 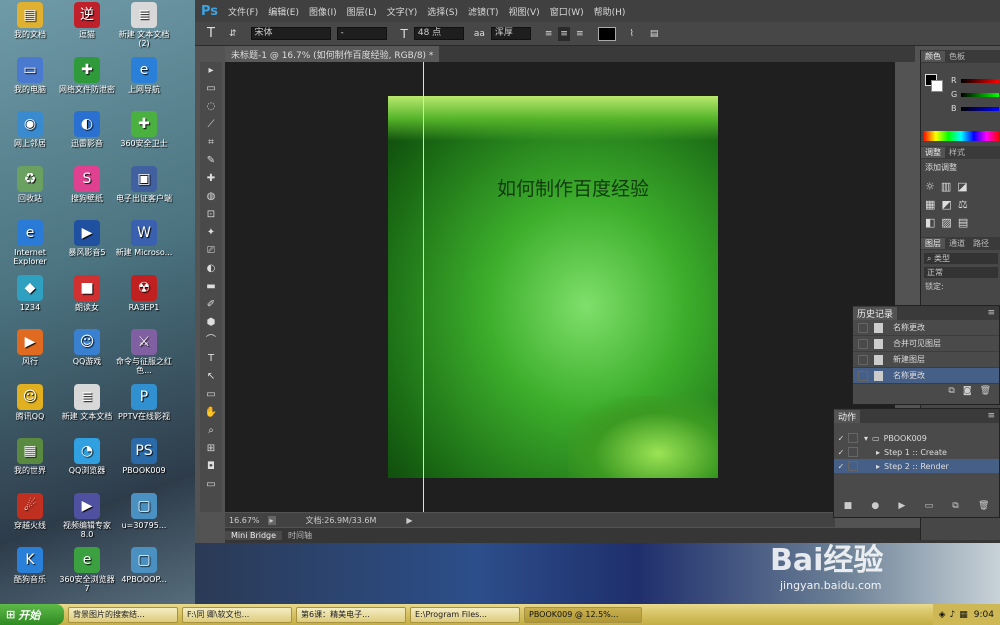 I want to click on desktop-icon: P PPTV在线影视, so click(x=144, y=402).